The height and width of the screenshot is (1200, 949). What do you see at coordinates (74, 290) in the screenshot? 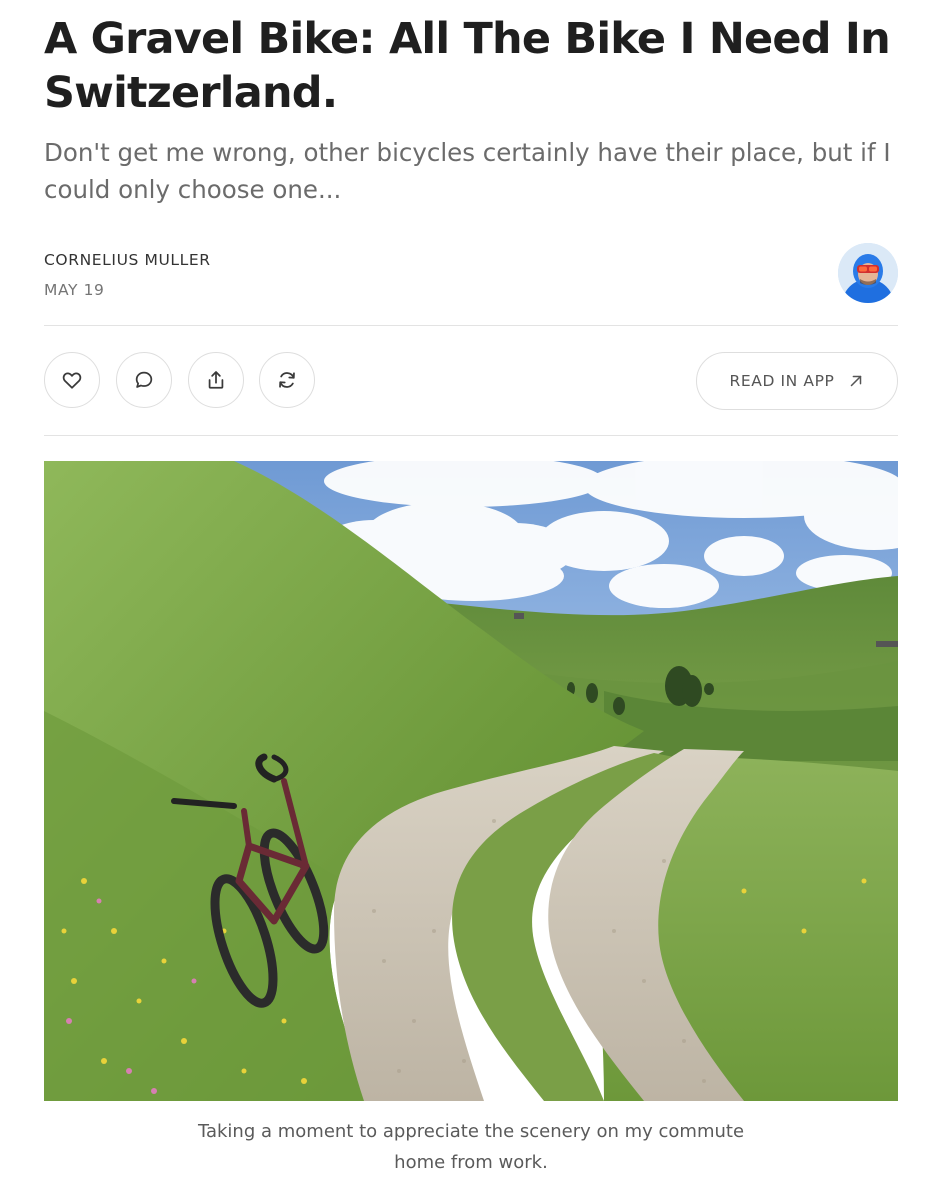
I see `publish-date: MAY 19` at bounding box center [74, 290].